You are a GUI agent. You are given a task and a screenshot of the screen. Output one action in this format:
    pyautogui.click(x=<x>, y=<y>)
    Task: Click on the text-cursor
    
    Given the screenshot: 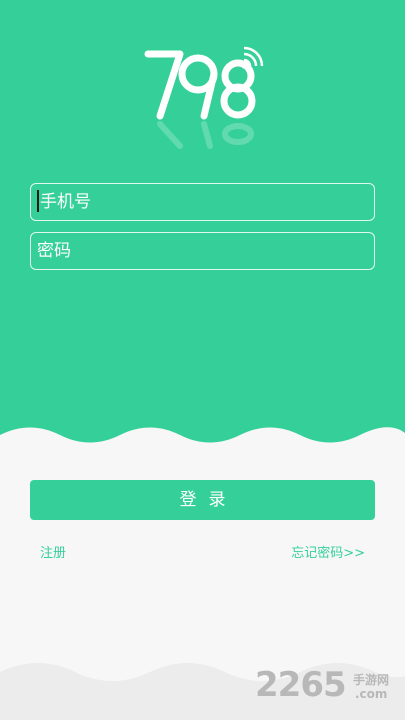 What is the action you would take?
    pyautogui.click(x=38, y=200)
    